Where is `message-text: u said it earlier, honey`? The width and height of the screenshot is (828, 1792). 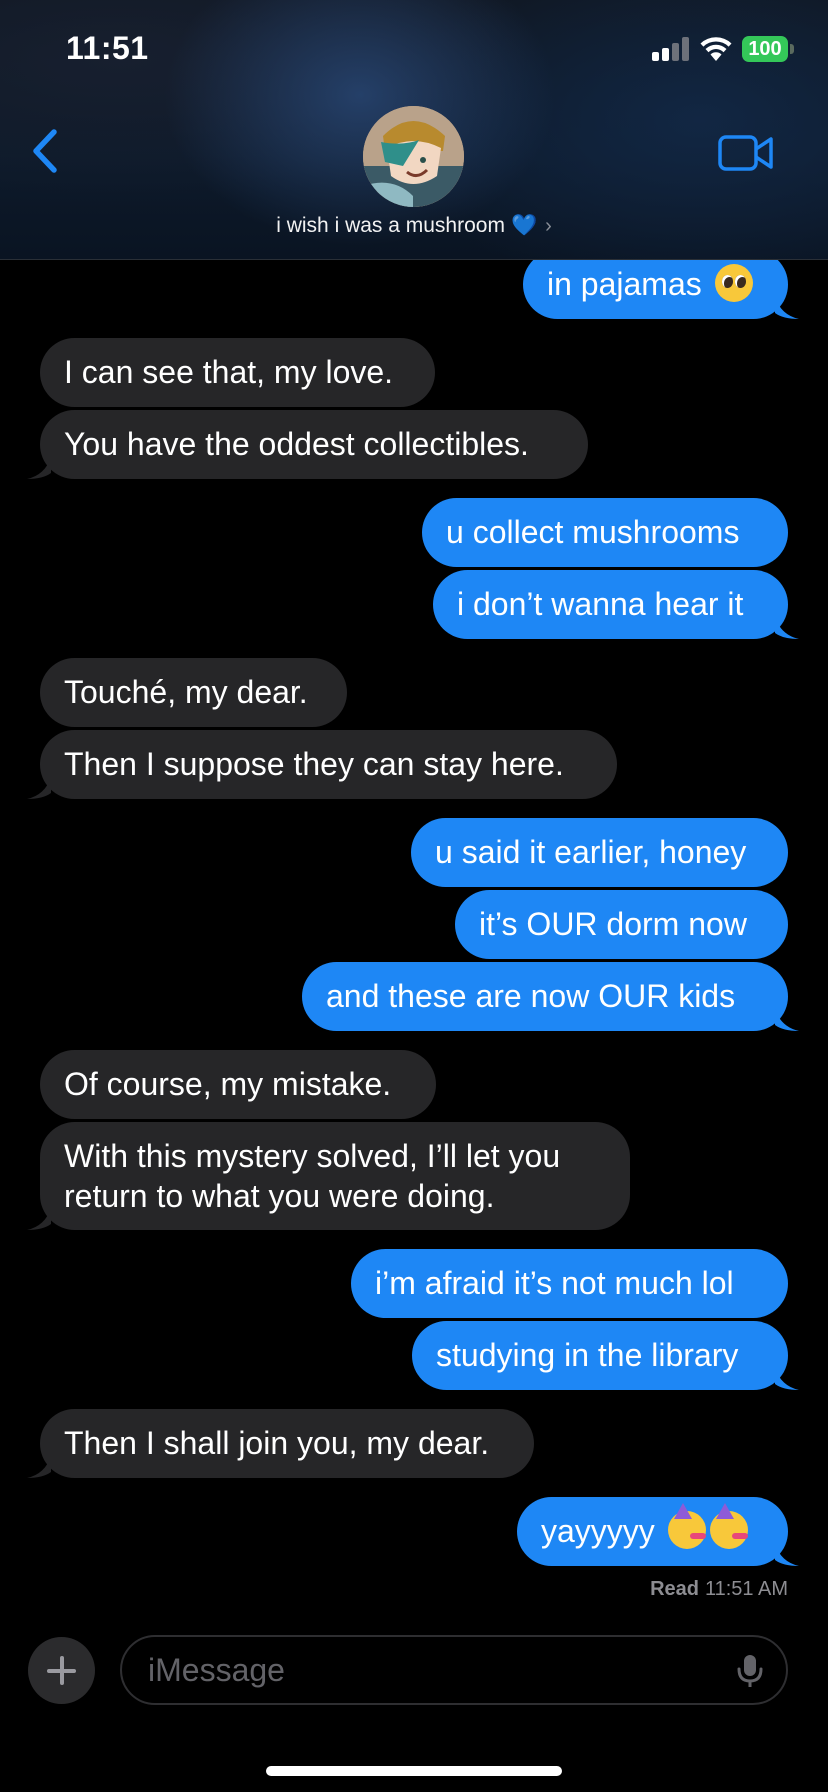
message-text: u said it earlier, honey is located at coordinates (591, 852).